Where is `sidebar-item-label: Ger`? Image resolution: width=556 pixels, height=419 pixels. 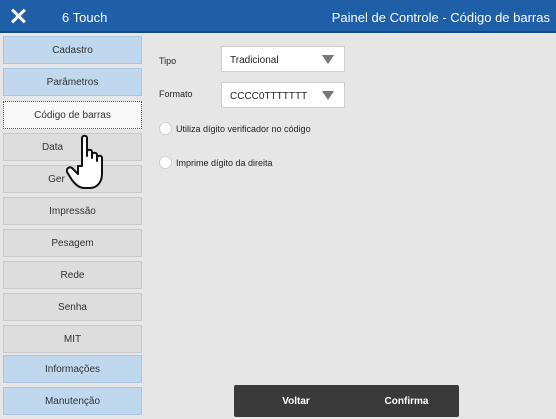 sidebar-item-label: Ger is located at coordinates (56, 179).